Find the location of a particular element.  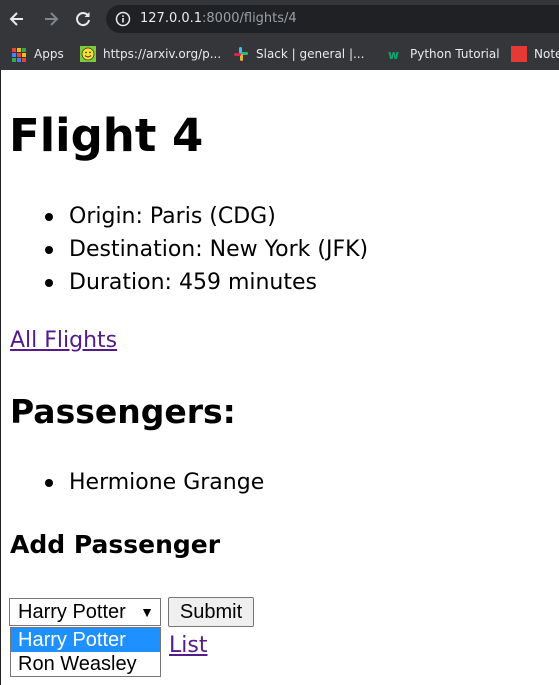

submit-button: Submit is located at coordinates (211, 612).